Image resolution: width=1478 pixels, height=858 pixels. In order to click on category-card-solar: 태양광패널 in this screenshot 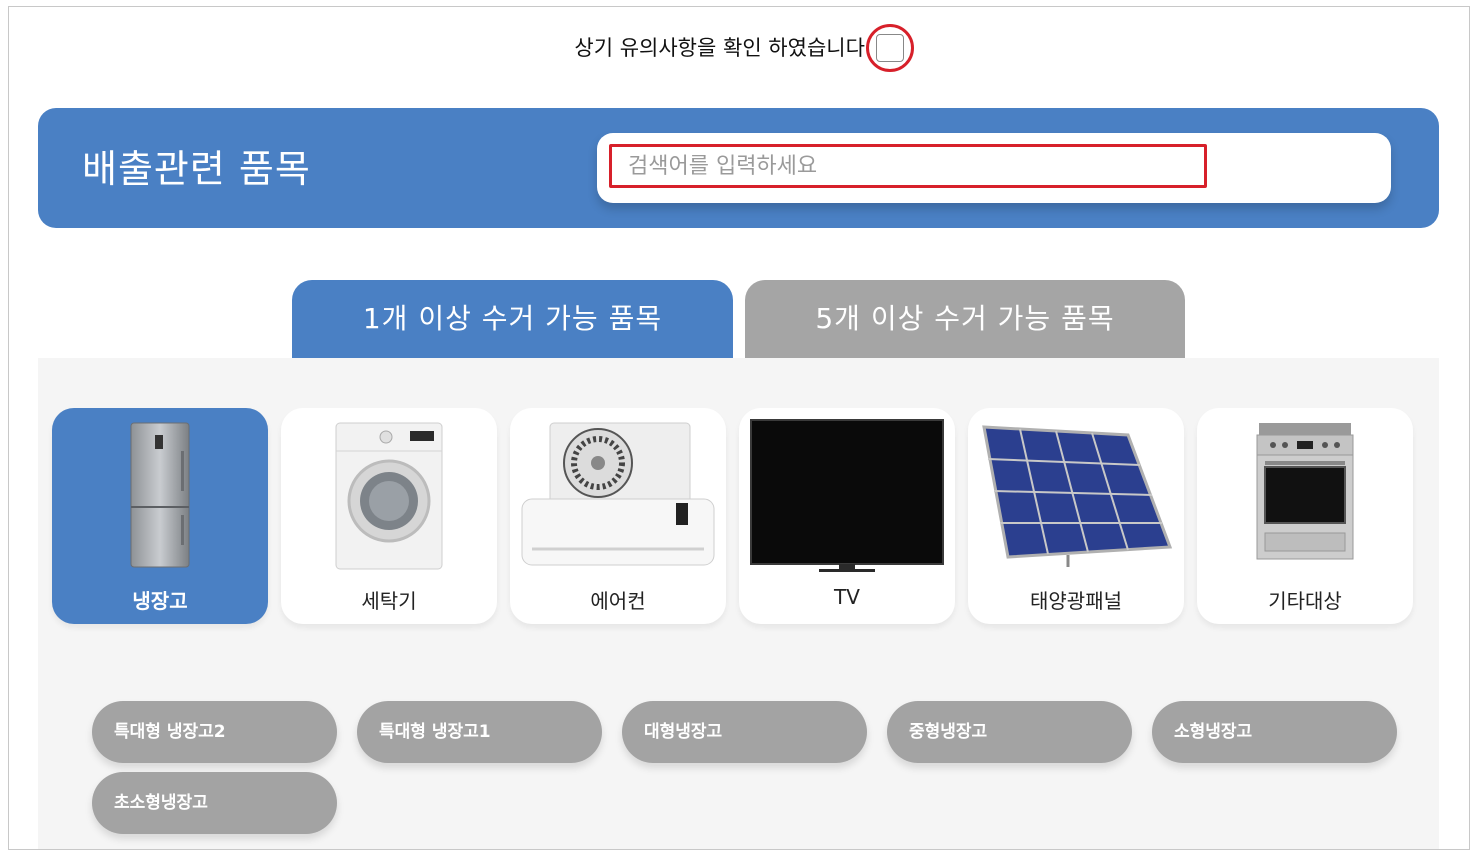, I will do `click(1076, 516)`.